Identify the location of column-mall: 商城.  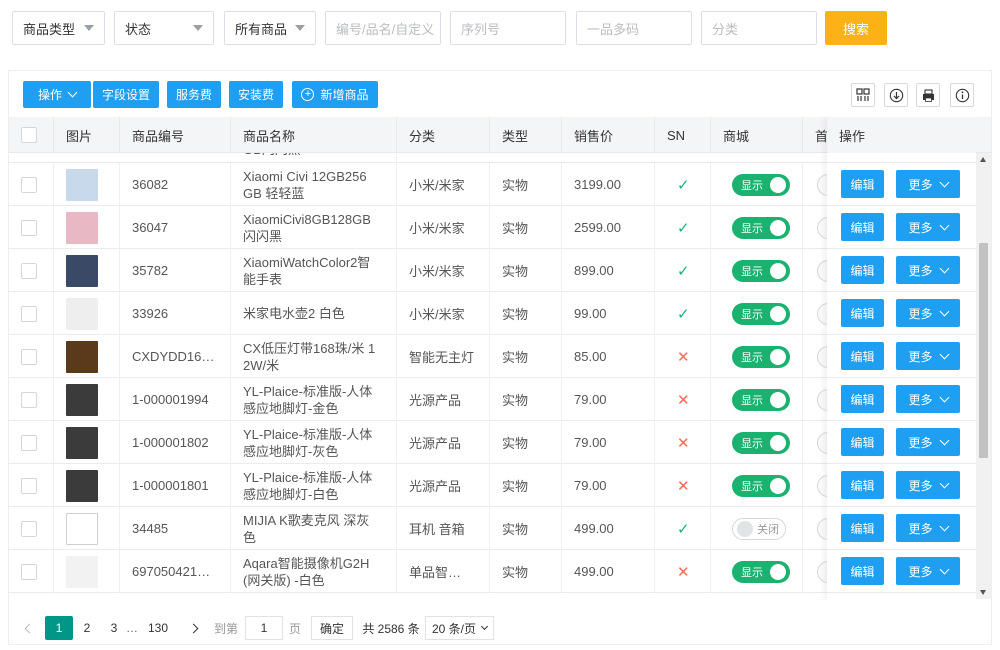
(757, 135).